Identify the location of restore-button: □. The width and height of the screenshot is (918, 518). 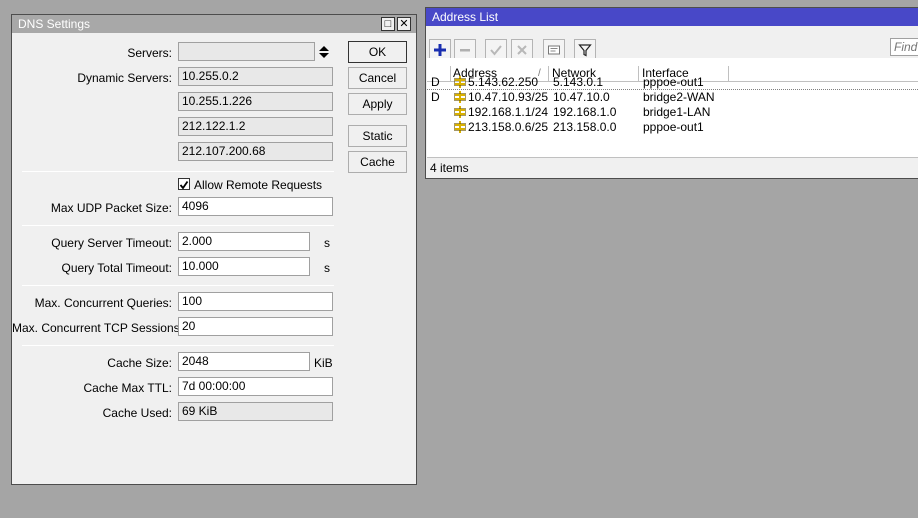
(388, 24).